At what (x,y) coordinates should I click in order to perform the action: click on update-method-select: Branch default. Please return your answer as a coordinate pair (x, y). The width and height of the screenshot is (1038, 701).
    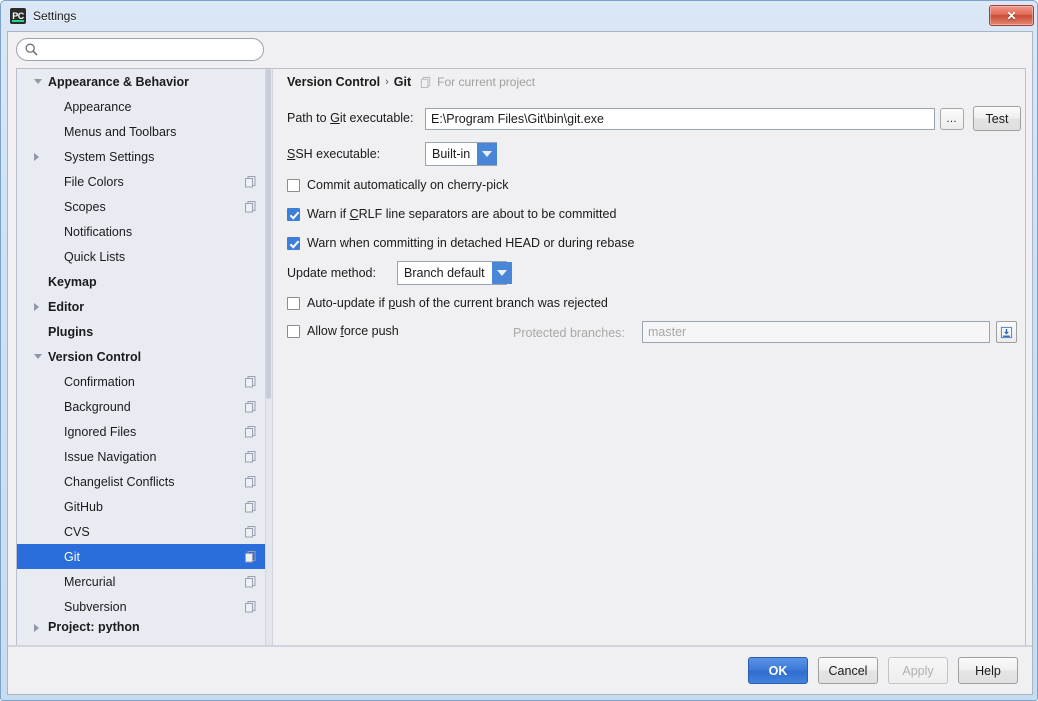
    Looking at the image, I should click on (454, 273).